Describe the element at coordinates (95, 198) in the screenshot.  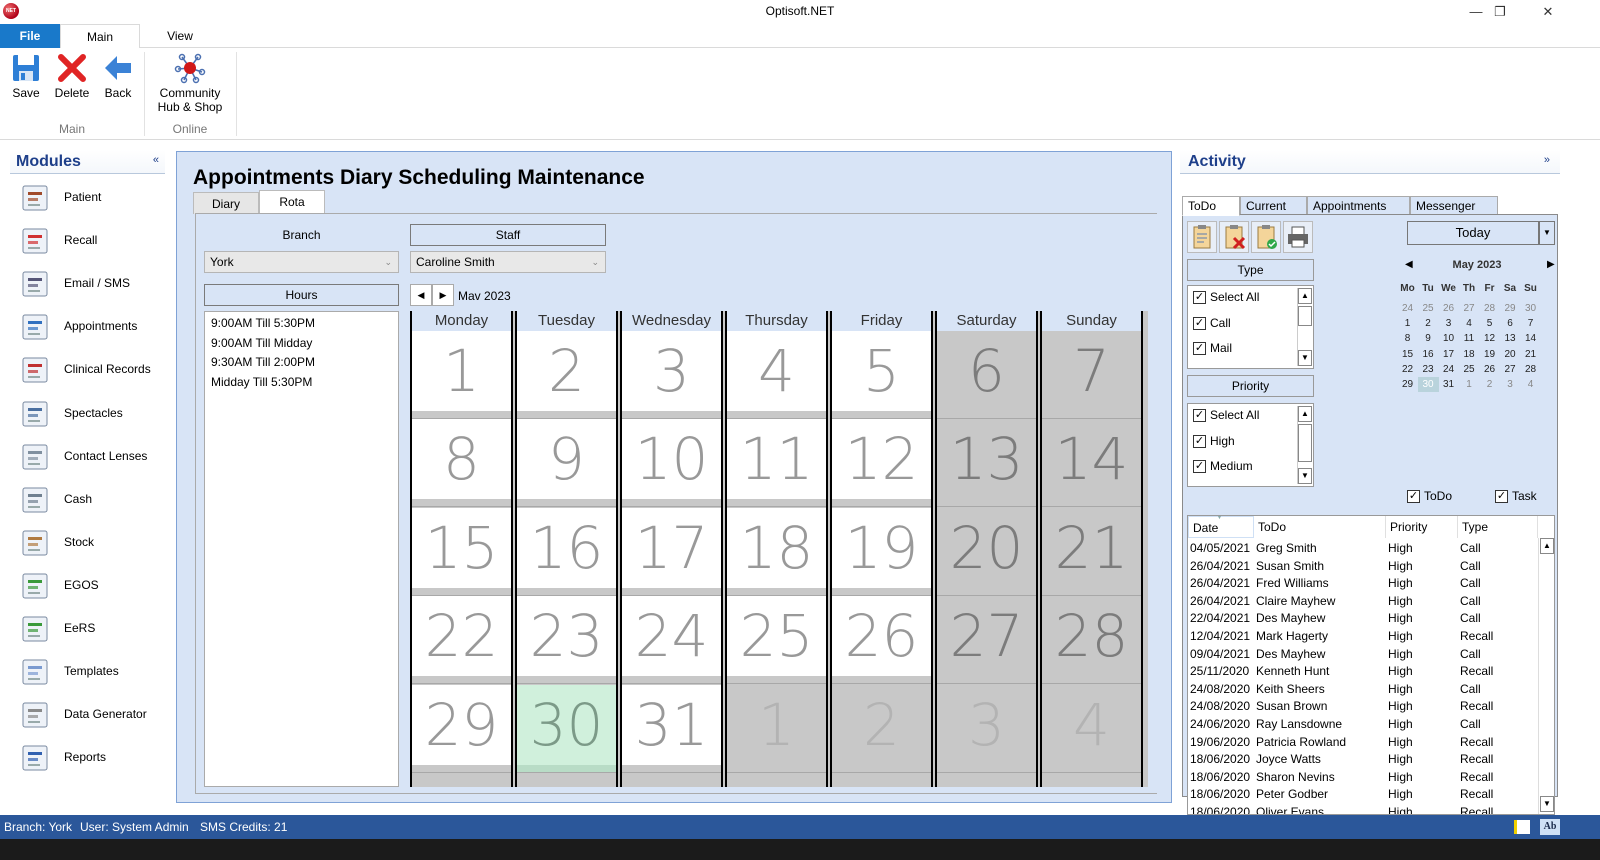
I see `sidebar-item-patient: Patient` at that location.